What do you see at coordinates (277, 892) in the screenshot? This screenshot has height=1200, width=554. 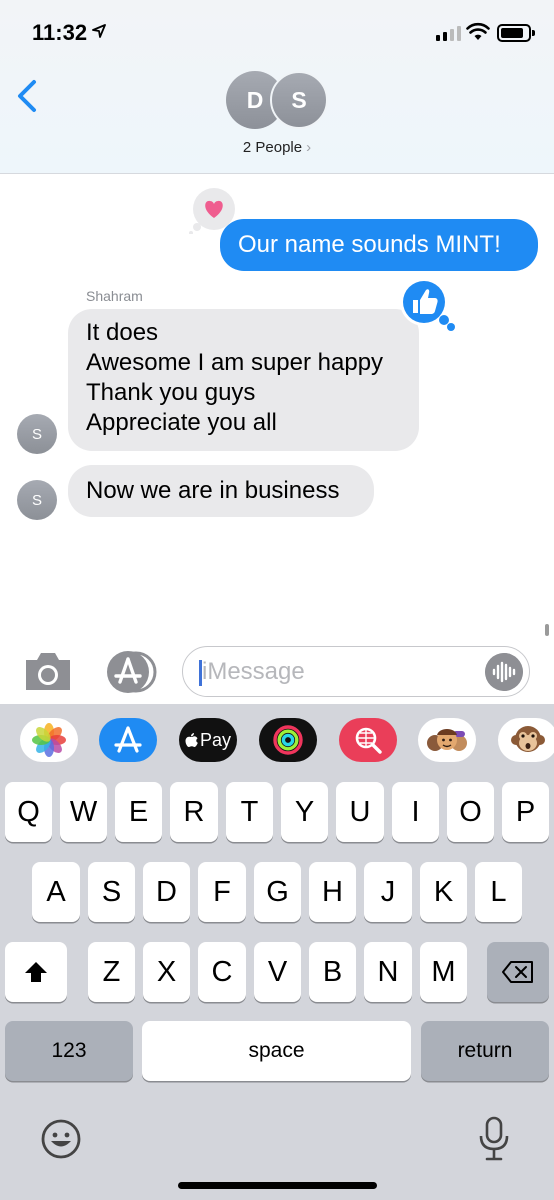 I see `key-g: G` at bounding box center [277, 892].